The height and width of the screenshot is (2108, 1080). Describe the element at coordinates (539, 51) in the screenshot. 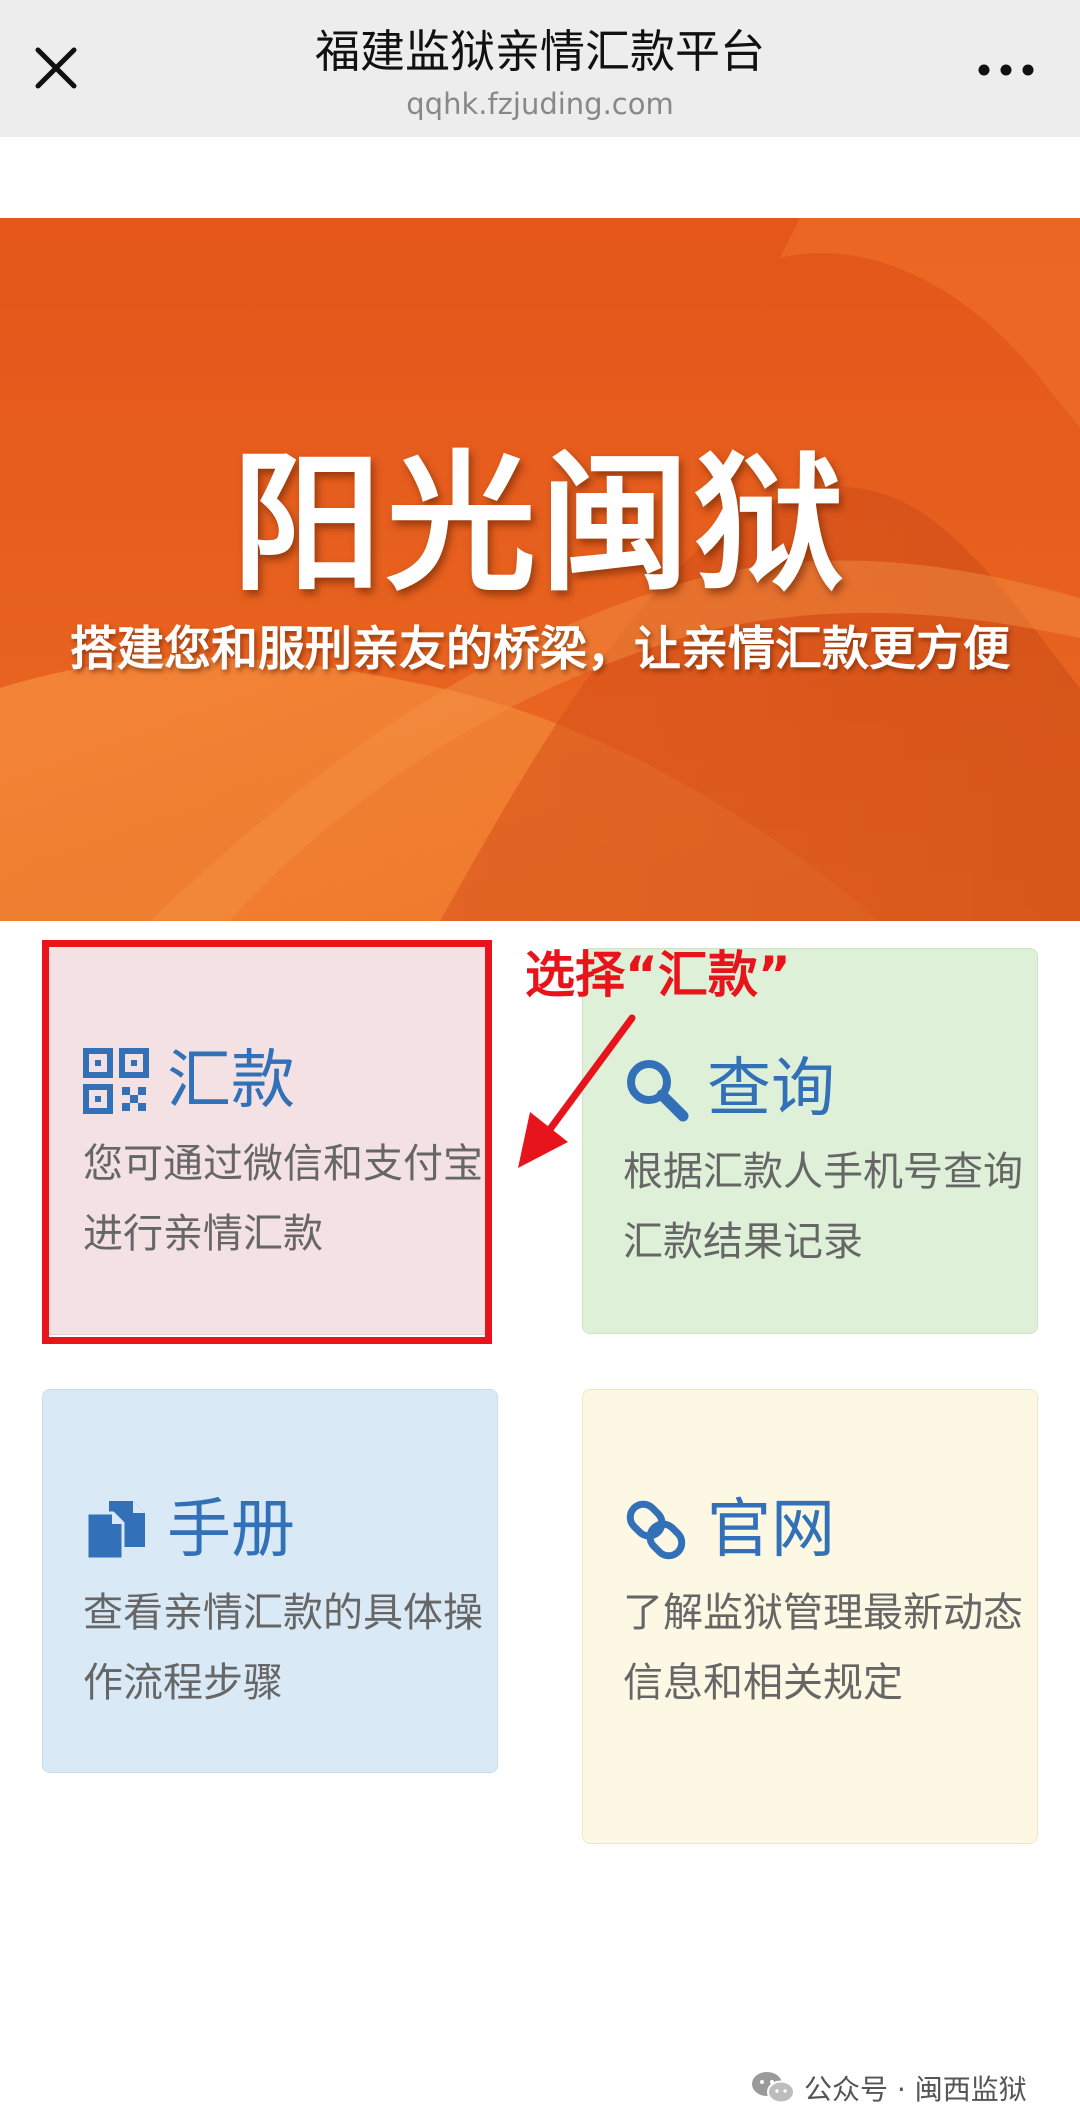

I see `page-title: 福建监狱亲情汇款平台` at that location.